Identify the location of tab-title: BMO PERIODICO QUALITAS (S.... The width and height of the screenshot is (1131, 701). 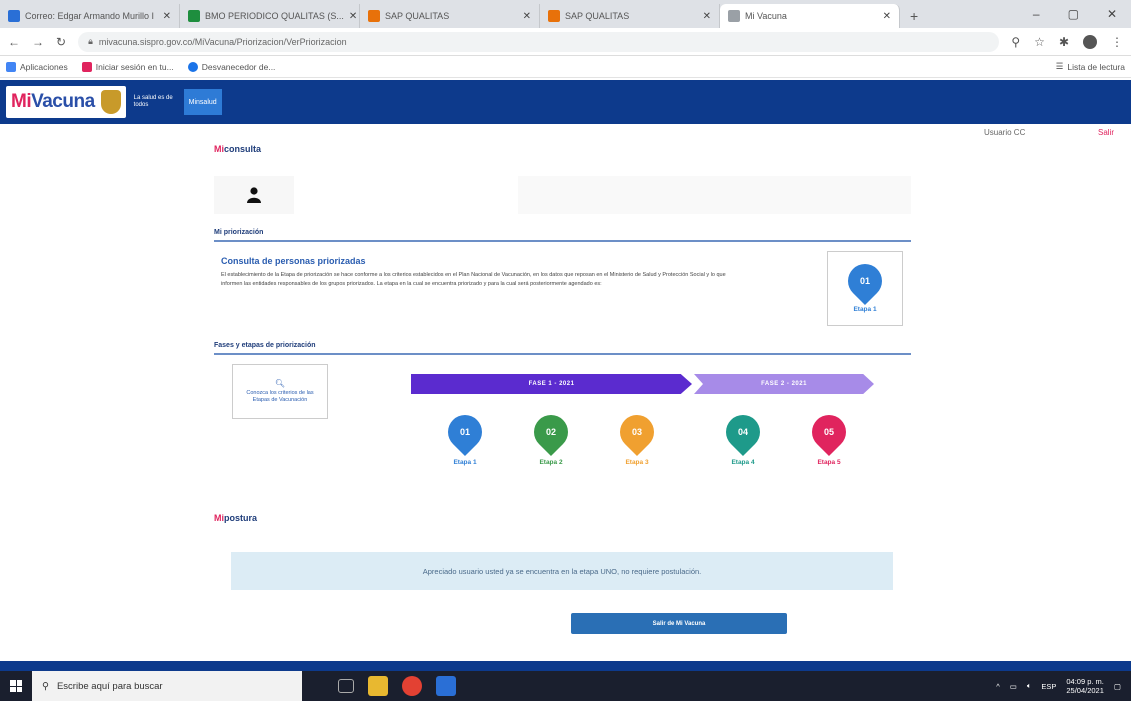
(274, 16).